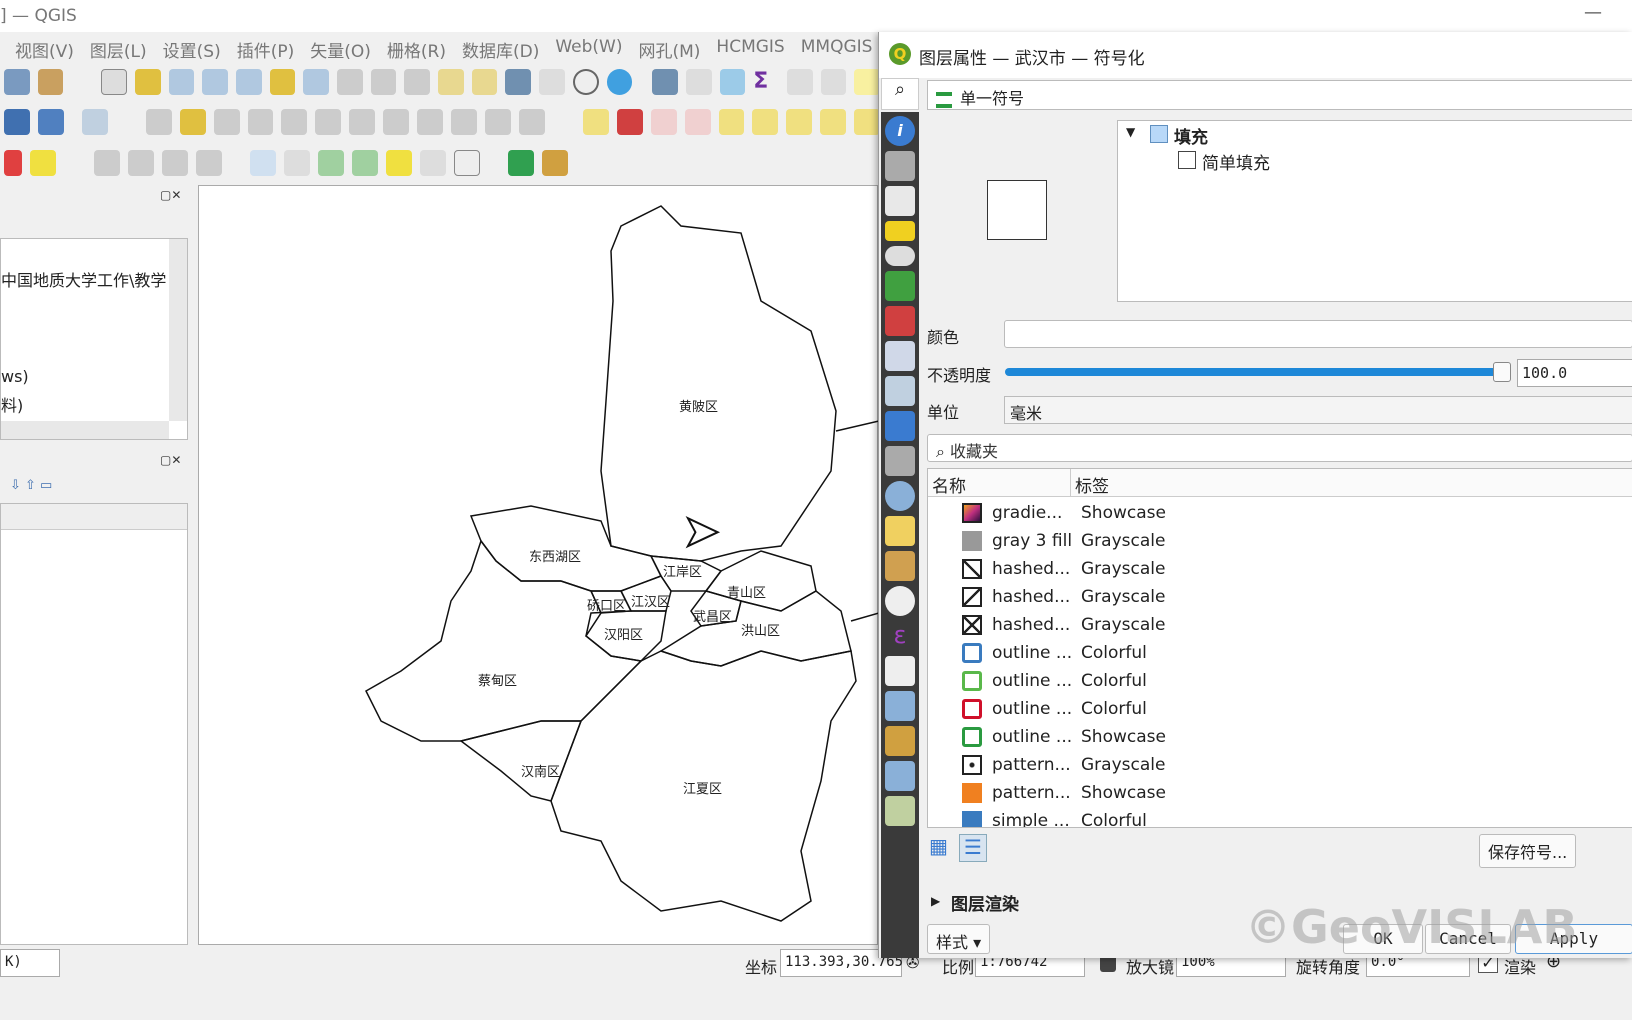 The height and width of the screenshot is (1020, 1632). Describe the element at coordinates (12, 404) in the screenshot. I see `browser-item: 料)` at that location.